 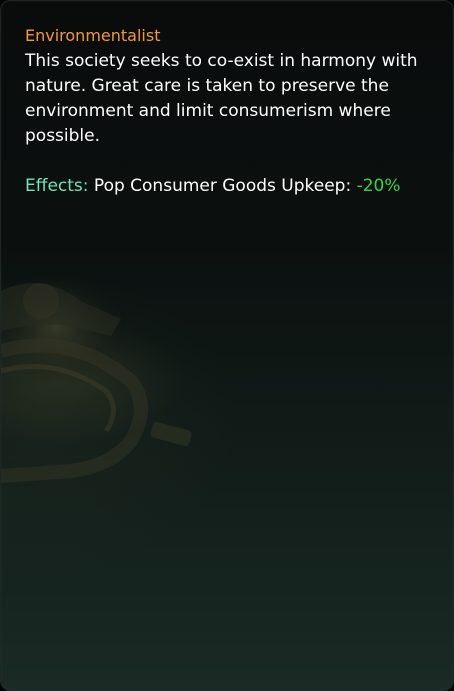 What do you see at coordinates (93, 35) in the screenshot?
I see `civic-title: Environmentalist` at bounding box center [93, 35].